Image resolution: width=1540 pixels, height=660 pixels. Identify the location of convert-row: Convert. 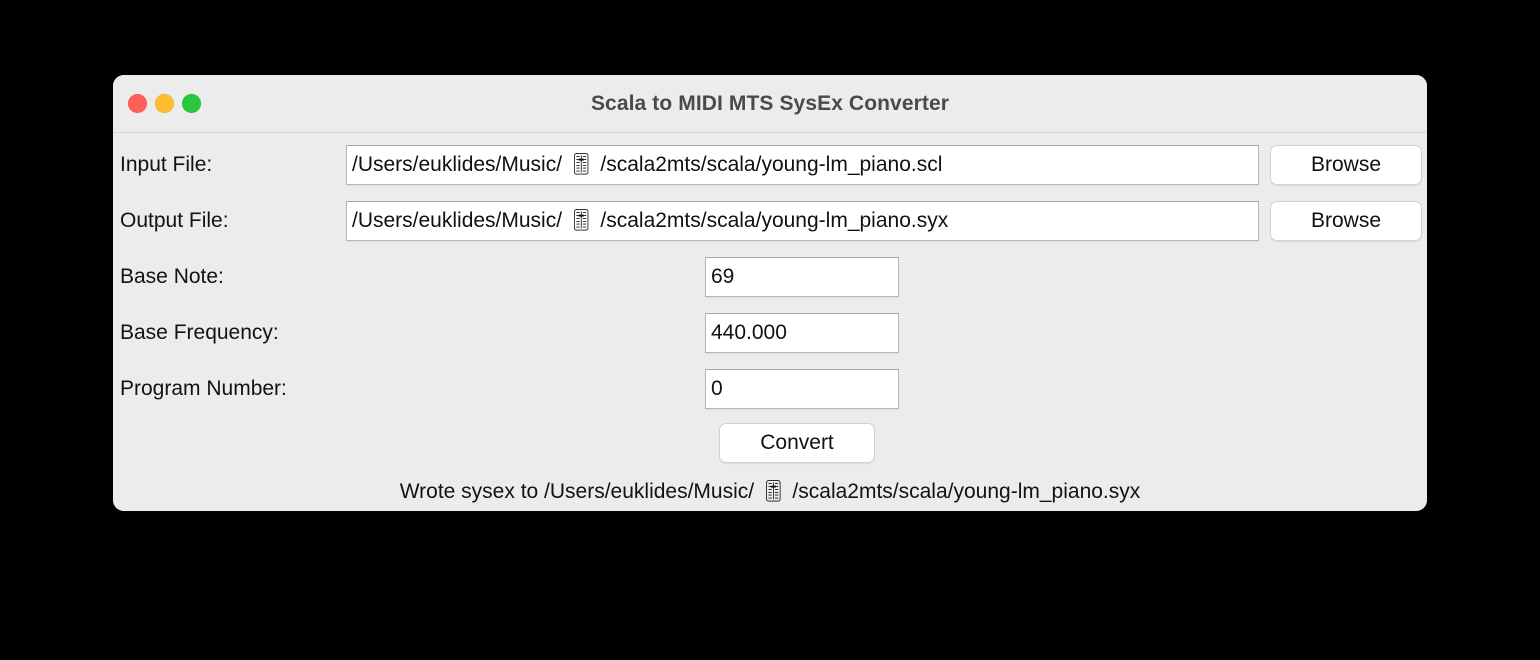
(770, 443).